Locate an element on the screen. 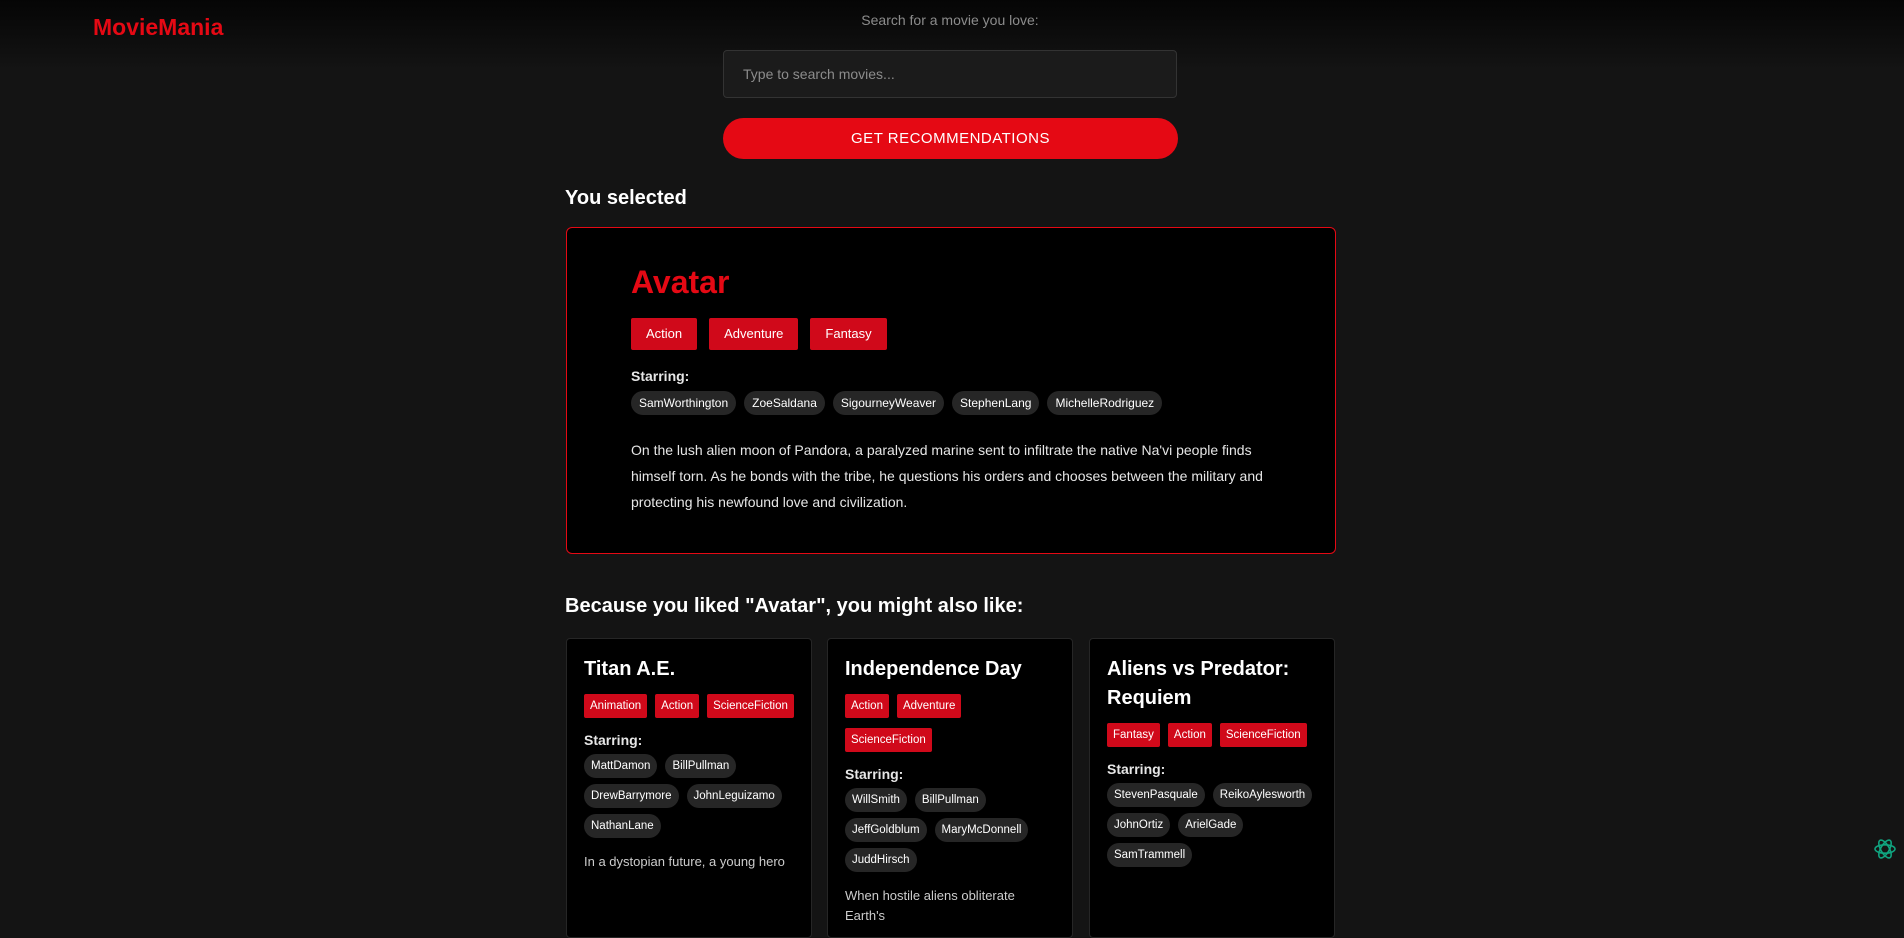  get-recommendations-button: GET RECOMMENDATIONS is located at coordinates (950, 138).